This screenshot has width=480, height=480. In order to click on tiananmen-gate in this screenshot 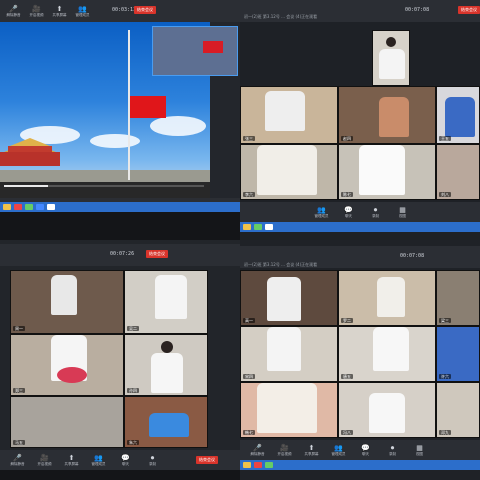, I will do `click(30, 152)`.